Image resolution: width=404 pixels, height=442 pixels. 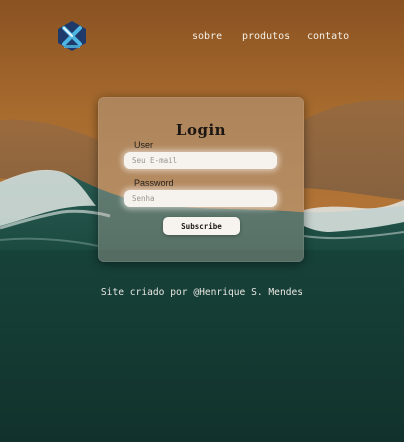 I want to click on nav-link-sobre: sobre, so click(x=207, y=36).